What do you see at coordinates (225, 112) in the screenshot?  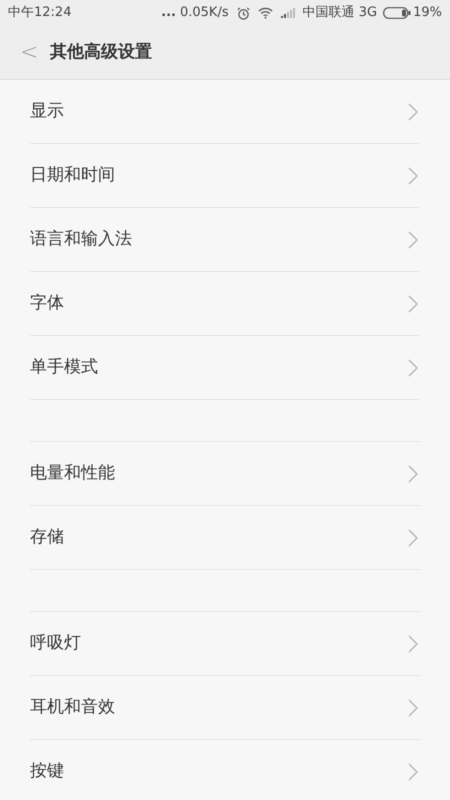 I see `settings-item: 显示` at bounding box center [225, 112].